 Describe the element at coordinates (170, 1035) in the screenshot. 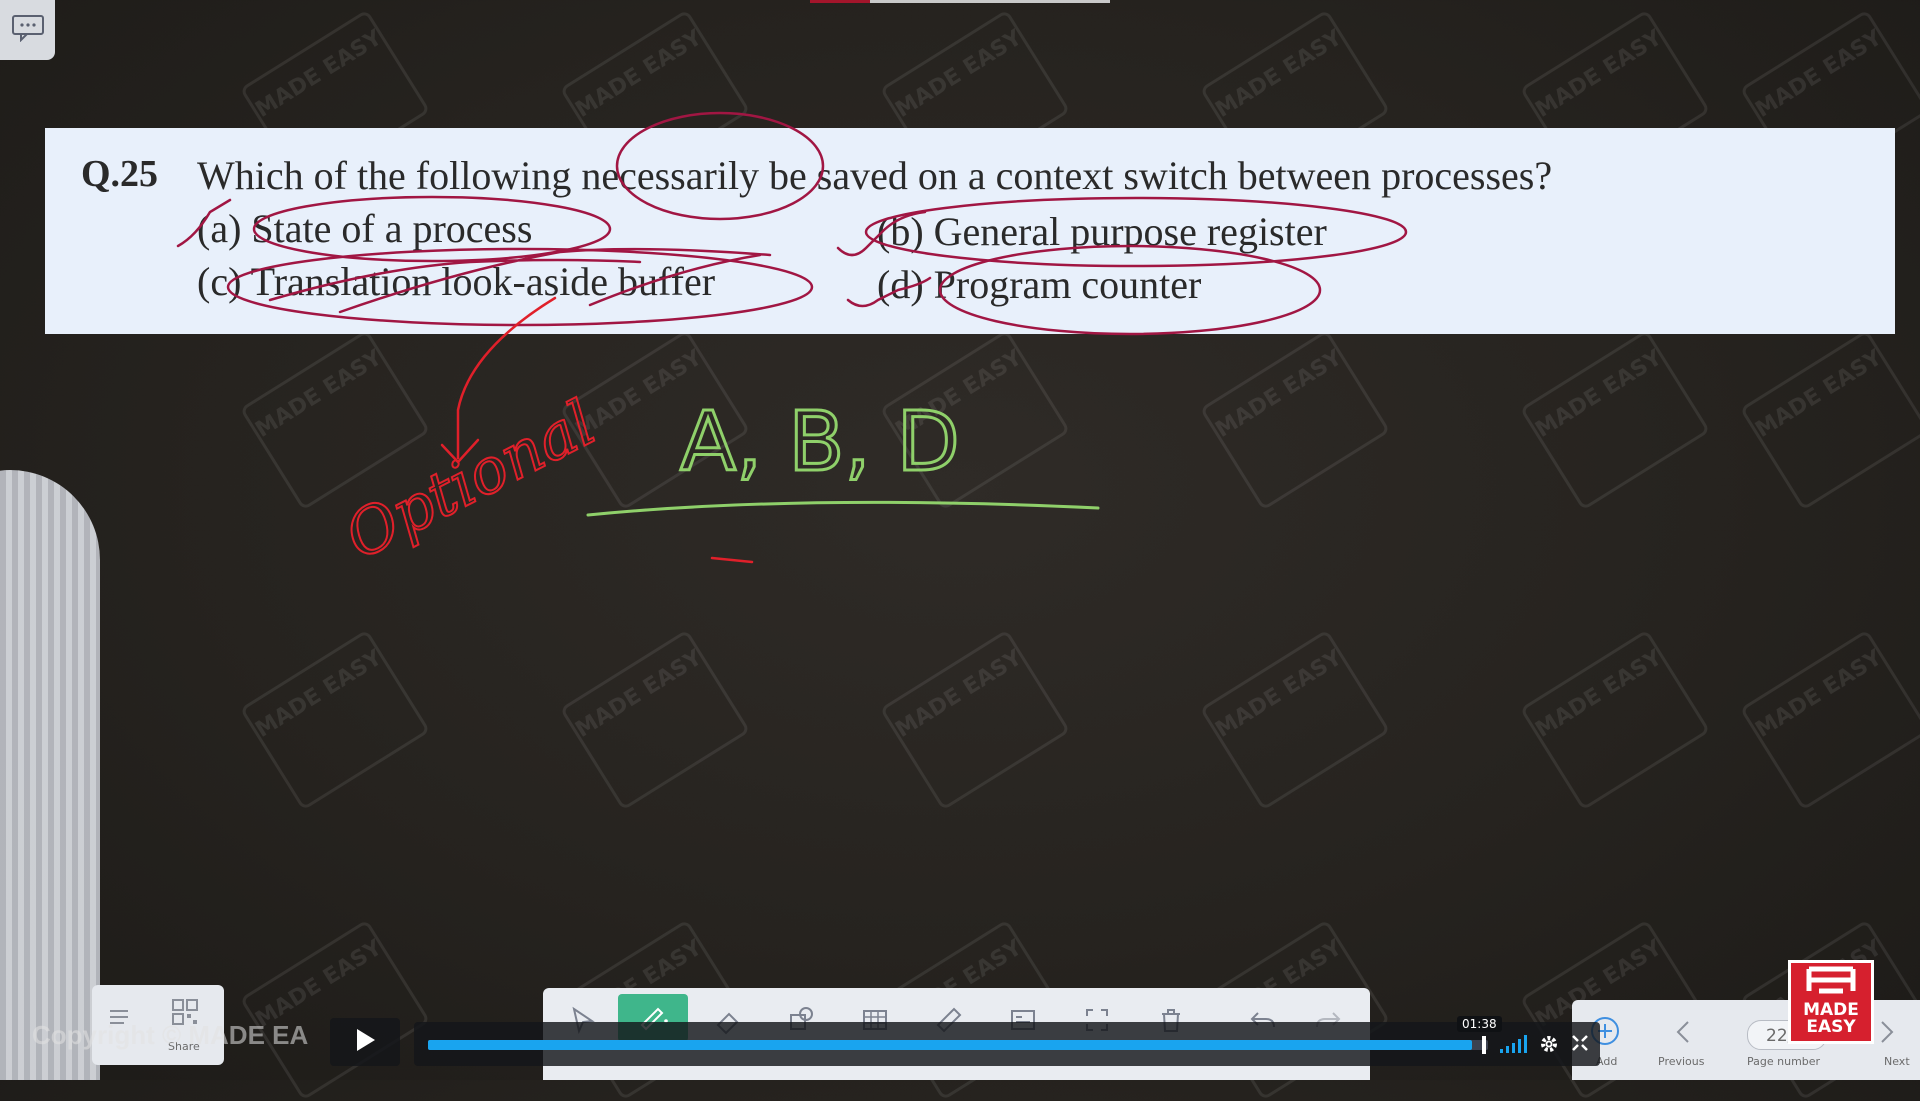

I see `copyright-text: Copyright © MADE EA` at that location.